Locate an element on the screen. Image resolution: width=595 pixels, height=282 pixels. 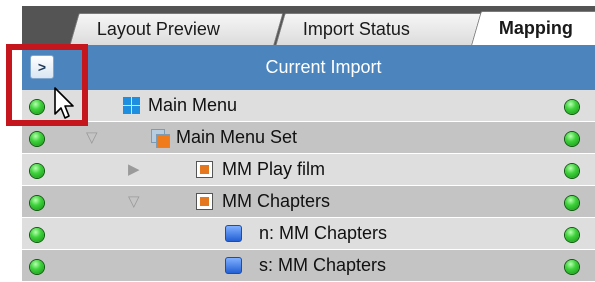
tab-label: Layout Preview is located at coordinates (158, 29).